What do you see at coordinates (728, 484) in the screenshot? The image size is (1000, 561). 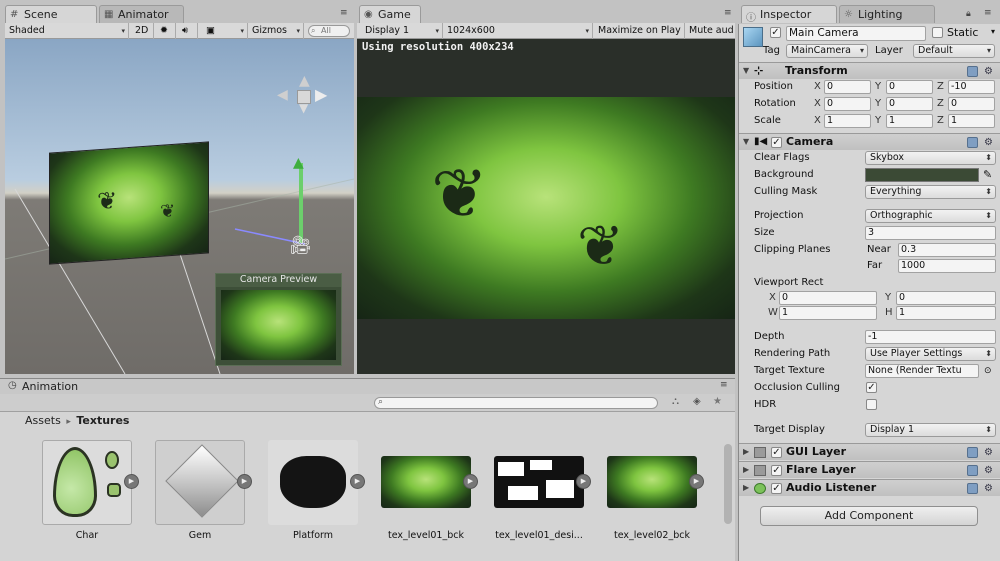 I see `project-scrollbar` at bounding box center [728, 484].